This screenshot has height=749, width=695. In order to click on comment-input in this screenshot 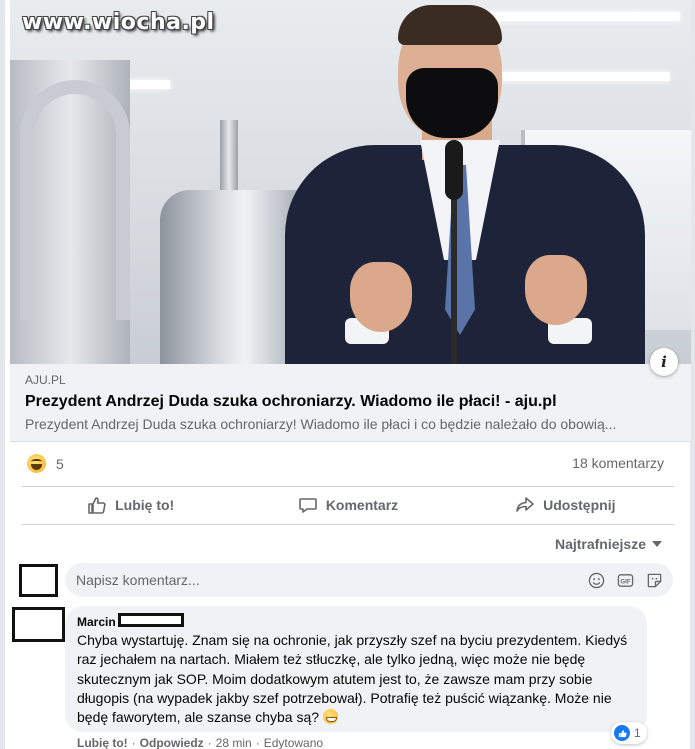, I will do `click(315, 580)`.